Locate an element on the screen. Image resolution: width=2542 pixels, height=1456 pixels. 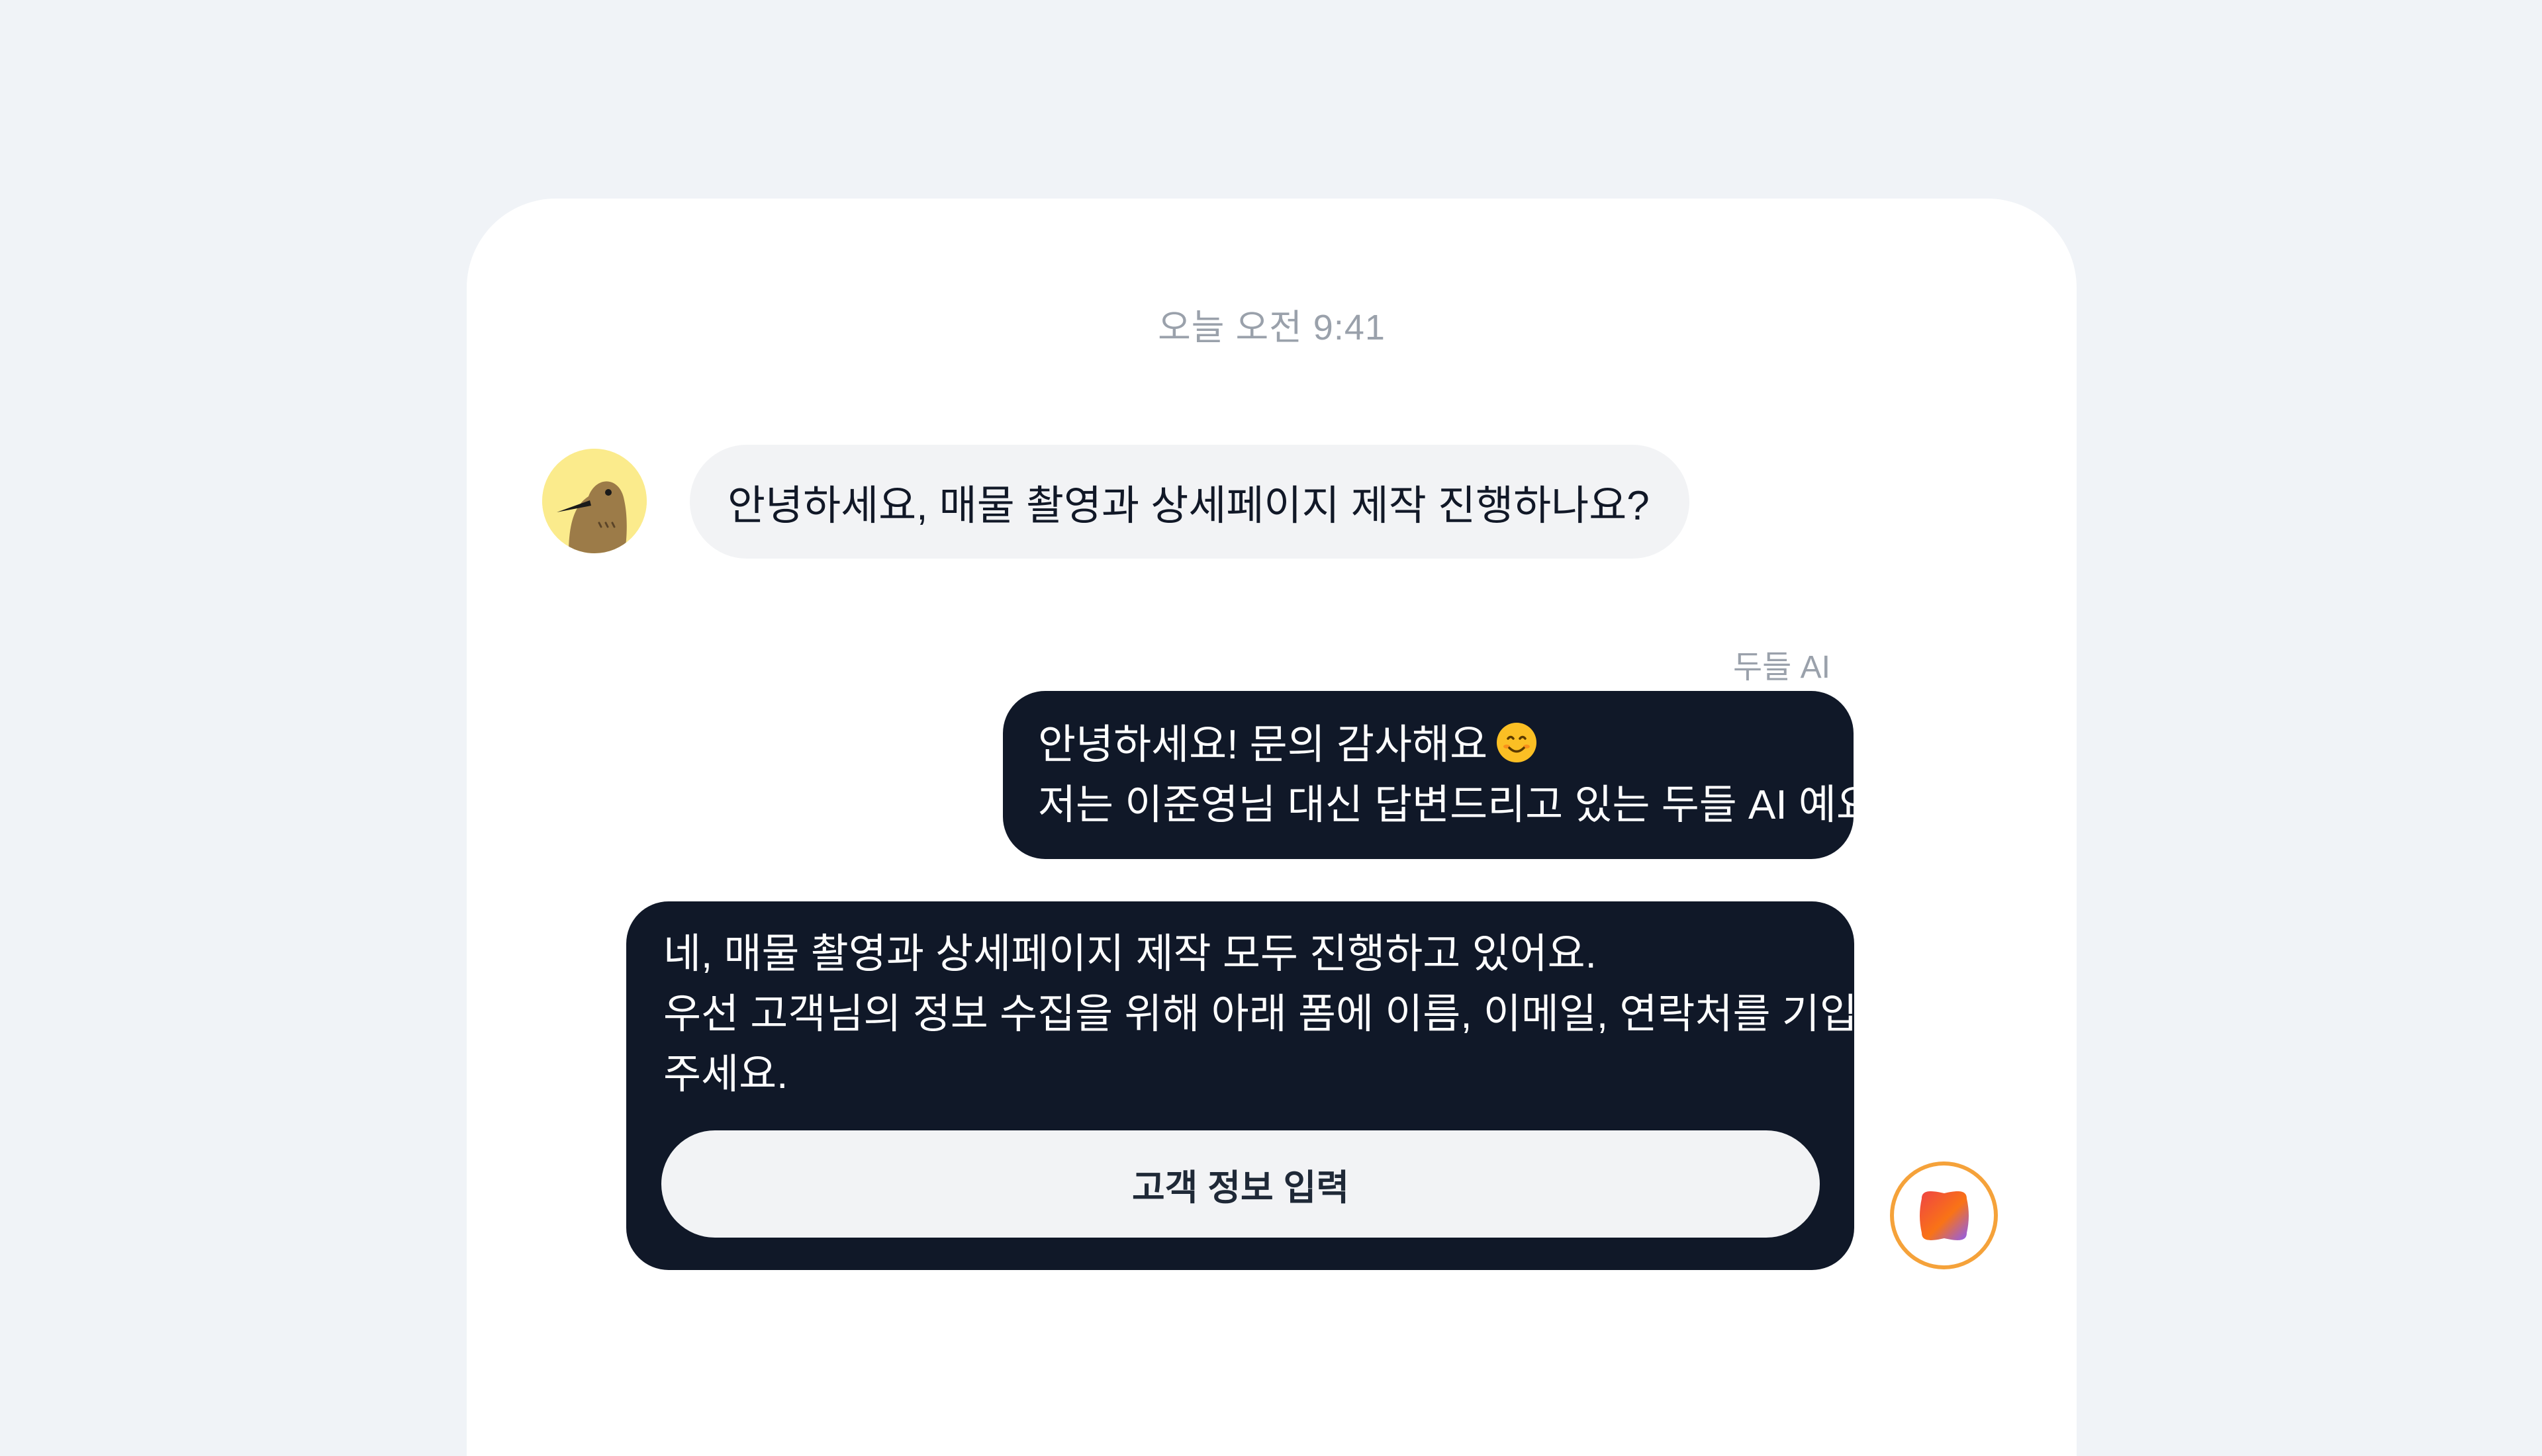
customer-info-input-button: 고객 정보 입력 is located at coordinates (1240, 1184).